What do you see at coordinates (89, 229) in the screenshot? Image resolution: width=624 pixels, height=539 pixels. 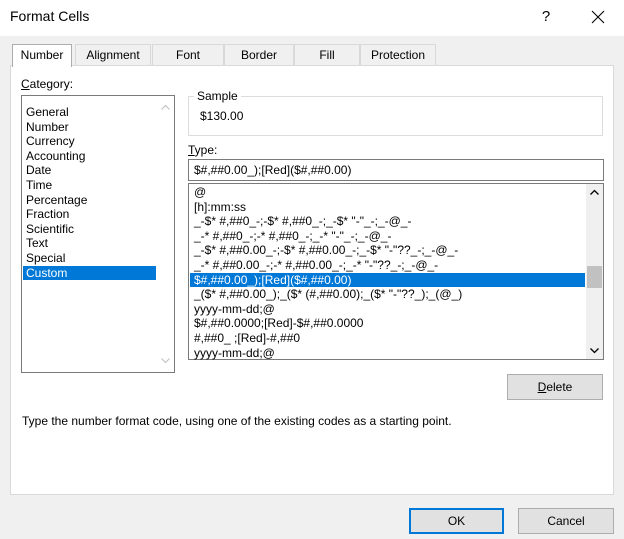 I see `list-item: Scientific` at bounding box center [89, 229].